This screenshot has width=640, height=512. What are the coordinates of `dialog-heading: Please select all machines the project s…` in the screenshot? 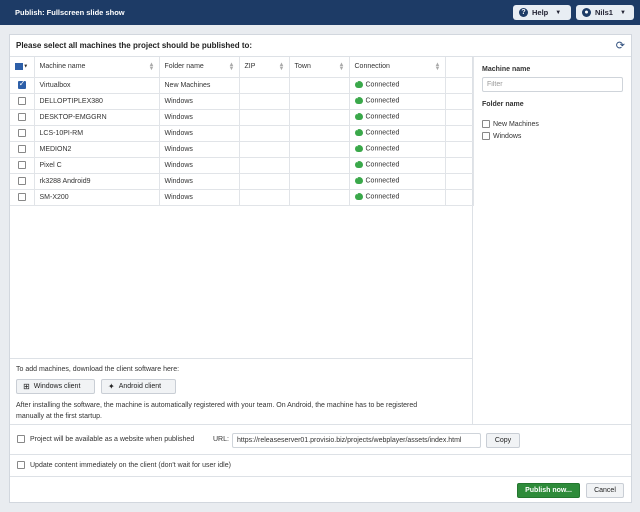 It's located at (134, 45).